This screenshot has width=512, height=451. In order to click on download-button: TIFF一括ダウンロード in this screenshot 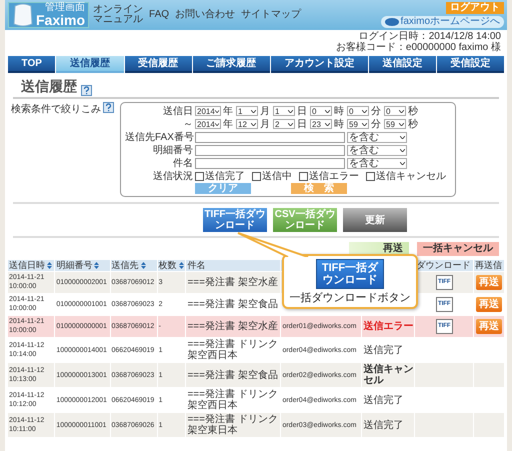, I will do `click(235, 220)`.